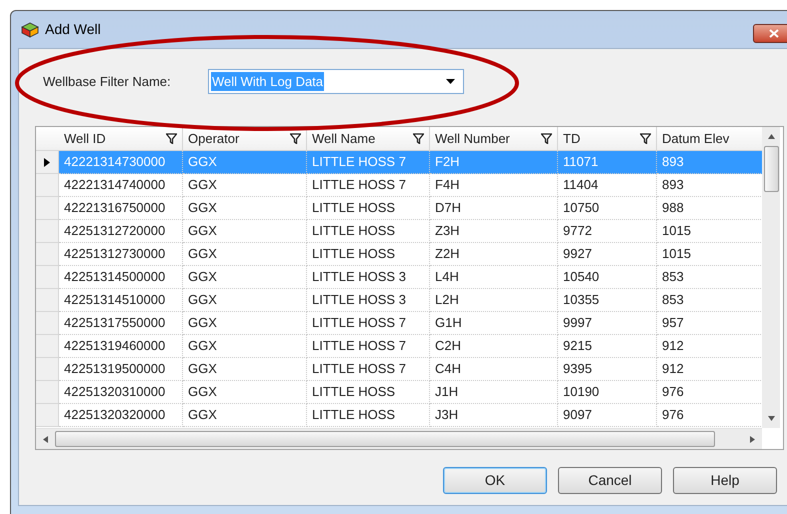 The width and height of the screenshot is (787, 514). I want to click on table-cell: 42251314510000, so click(121, 300).